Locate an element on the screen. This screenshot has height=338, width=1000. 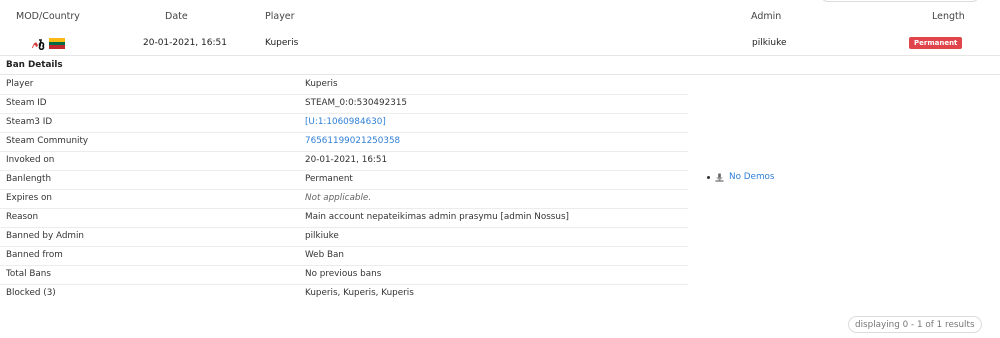
details-title-text: Ban Details is located at coordinates (34, 65).